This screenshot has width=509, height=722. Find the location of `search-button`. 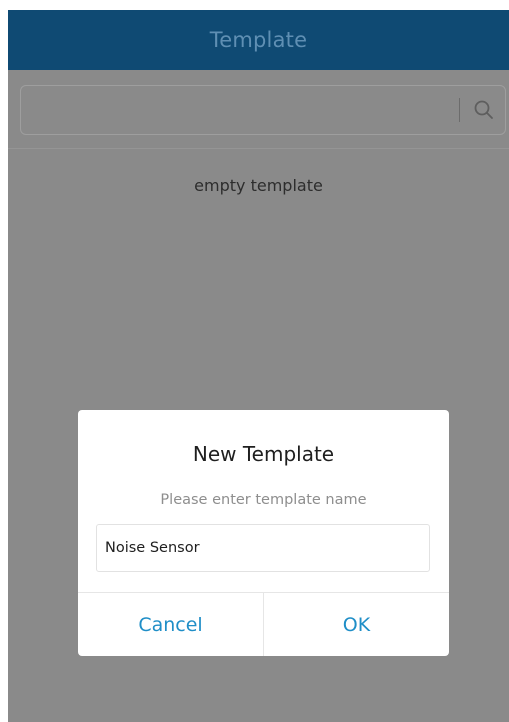

search-button is located at coordinates (484, 110).